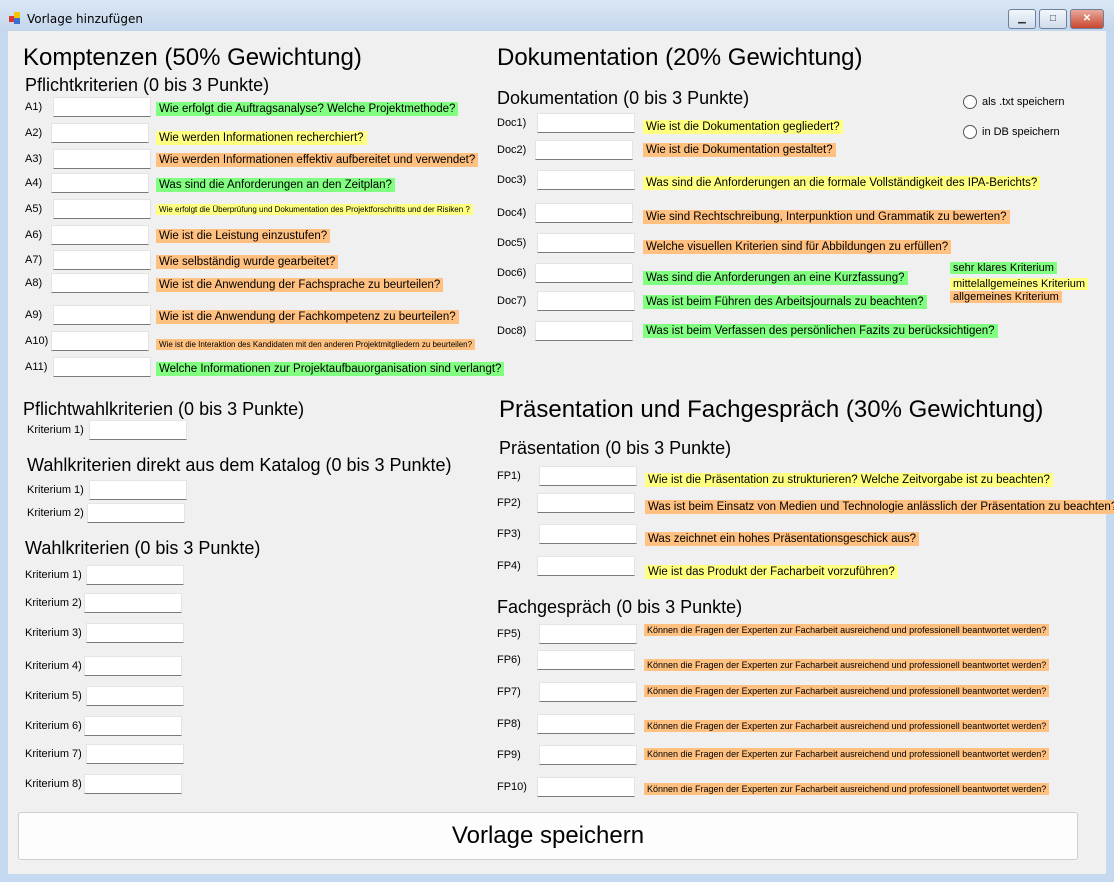 This screenshot has height=882, width=1114. What do you see at coordinates (623, 98) in the screenshot?
I see `subheading-dokumentation: Dokumentation (0 bis 3 Punkte)` at bounding box center [623, 98].